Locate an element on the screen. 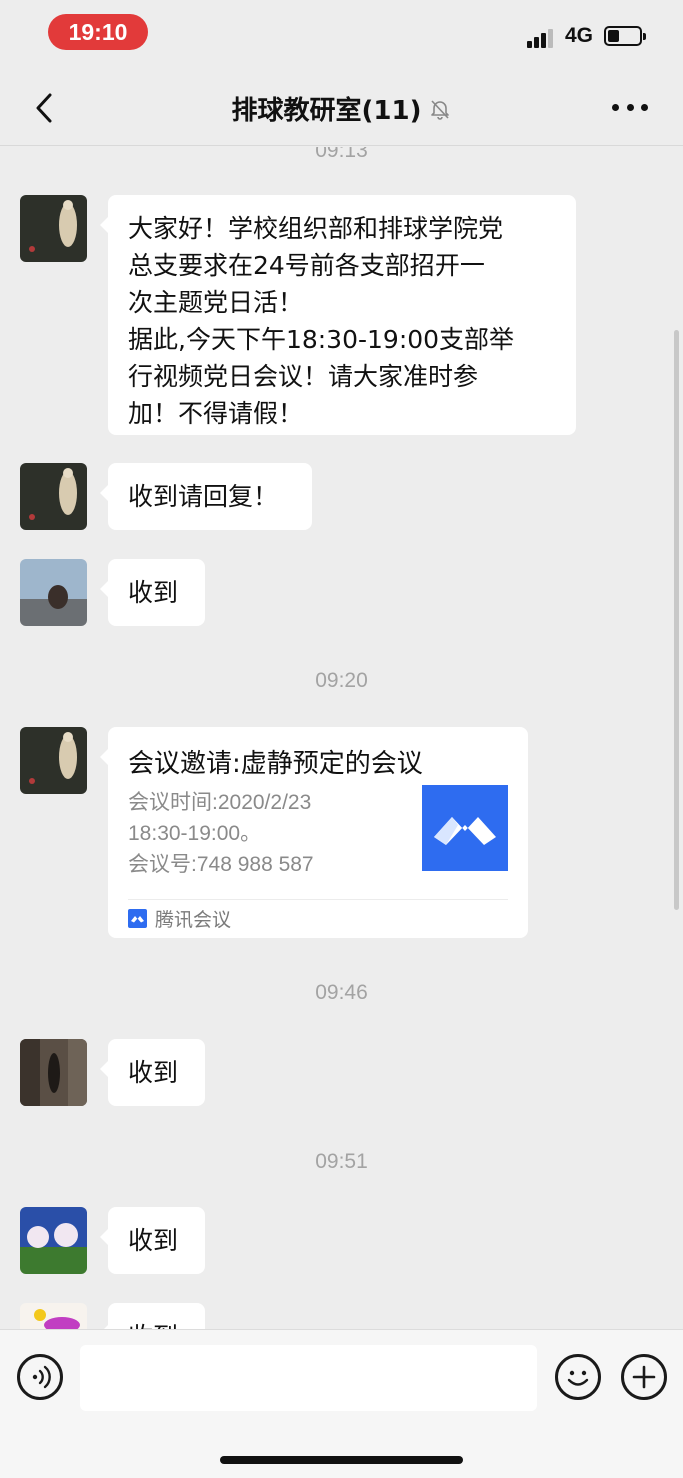 Image resolution: width=683 pixels, height=1478 pixels. card-source-label: 腾讯会议 is located at coordinates (193, 920).